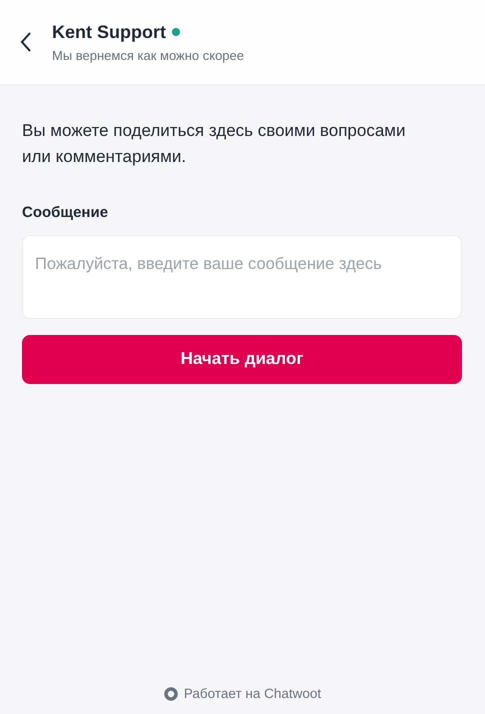  I want to click on chatwoot-logo-icon, so click(171, 693).